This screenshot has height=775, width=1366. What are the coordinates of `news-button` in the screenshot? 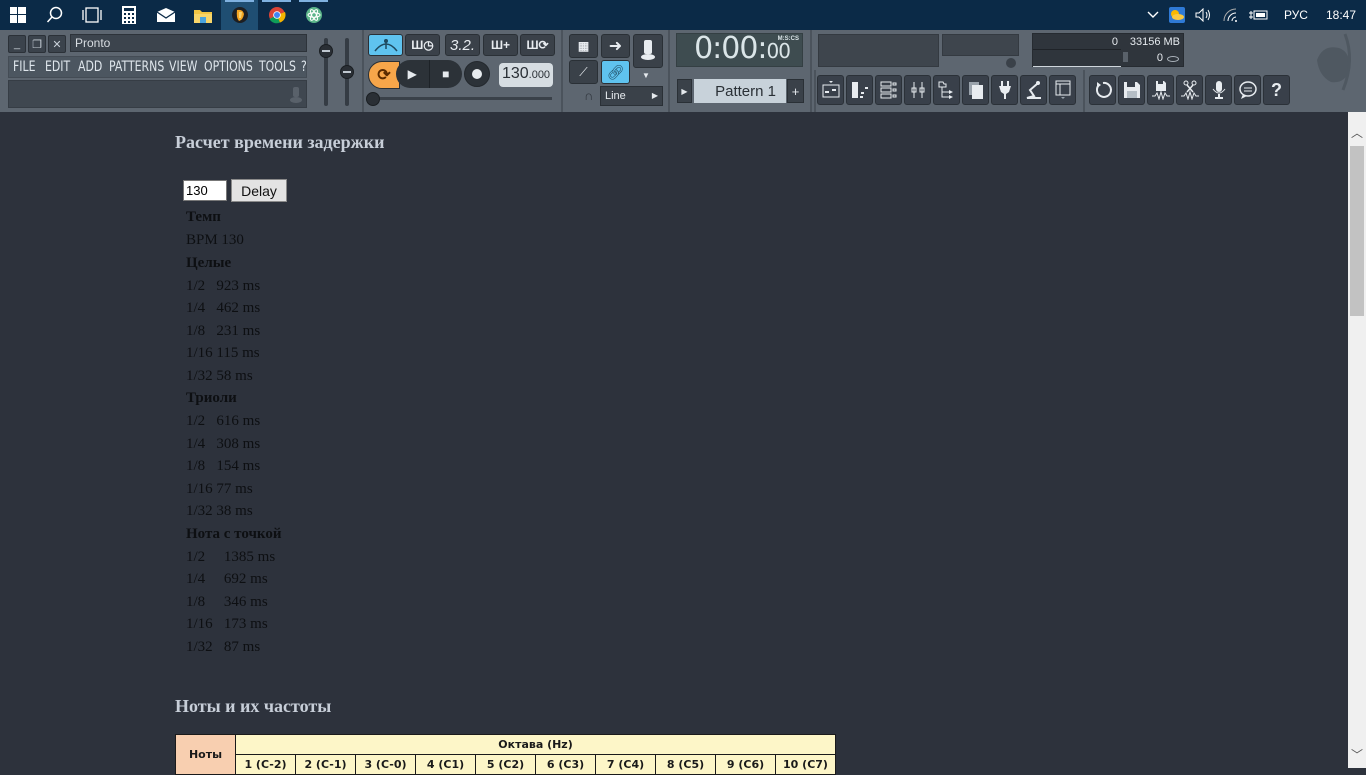 It's located at (1247, 90).